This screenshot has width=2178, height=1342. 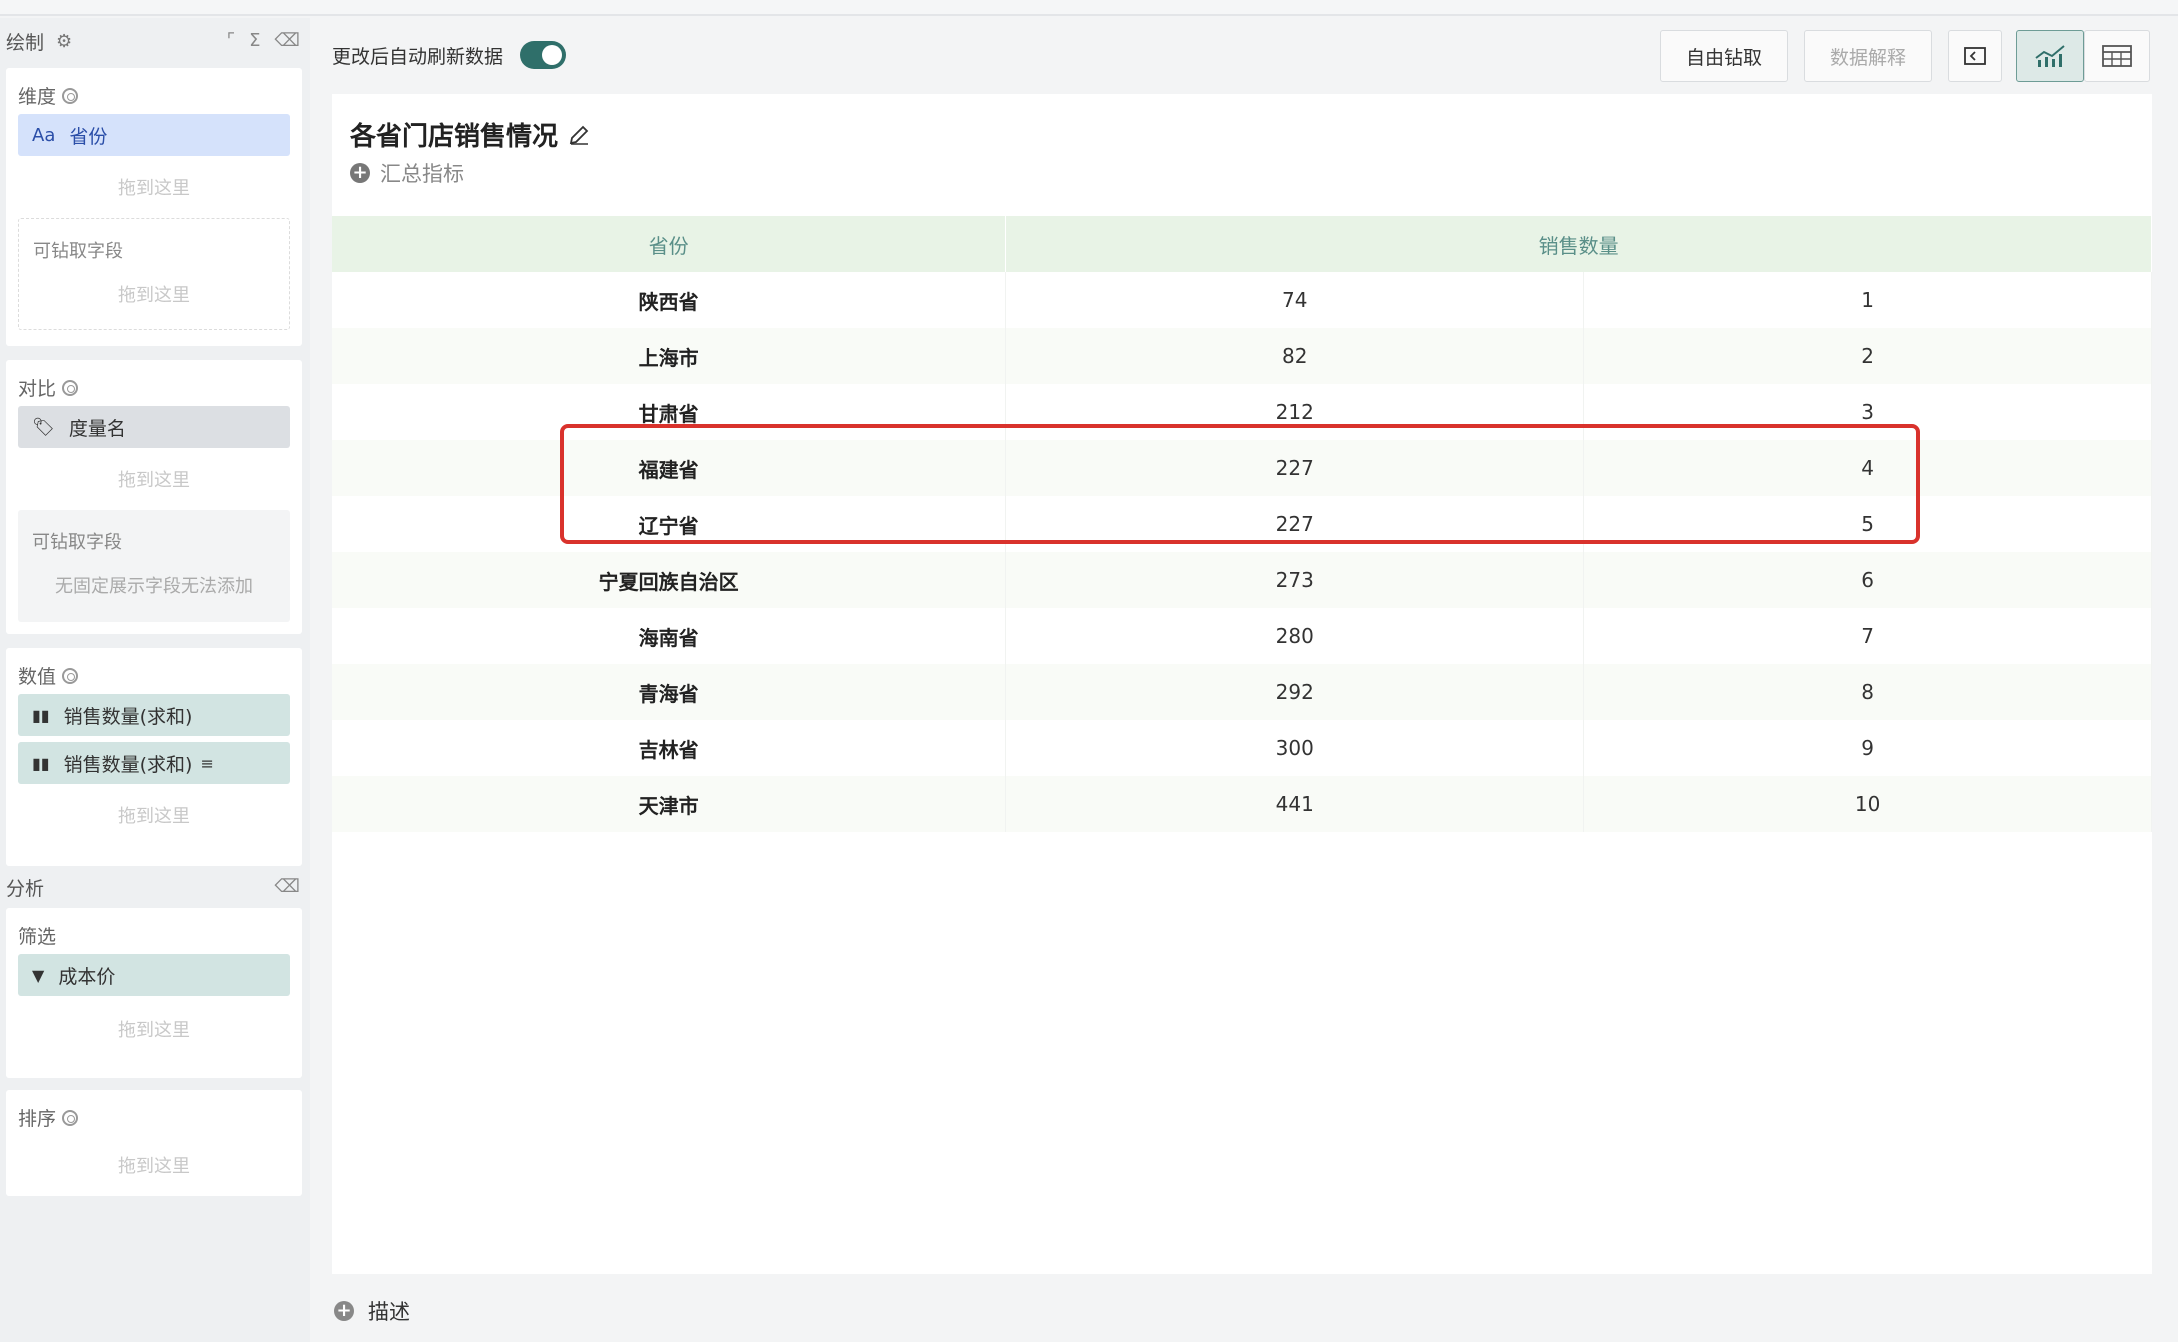 What do you see at coordinates (372, 1311) in the screenshot?
I see `describe-button: + 描述` at bounding box center [372, 1311].